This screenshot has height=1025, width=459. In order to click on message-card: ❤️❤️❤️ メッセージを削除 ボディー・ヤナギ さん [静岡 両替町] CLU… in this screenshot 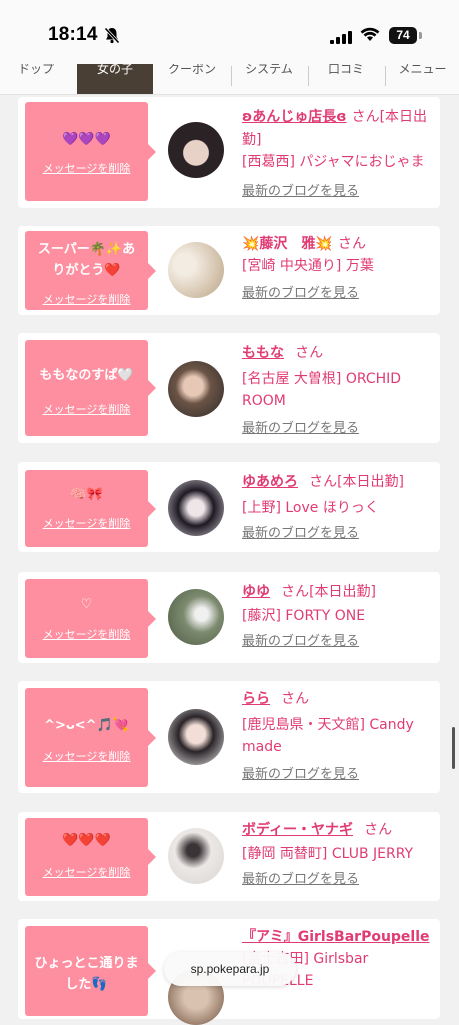, I will do `click(229, 856)`.